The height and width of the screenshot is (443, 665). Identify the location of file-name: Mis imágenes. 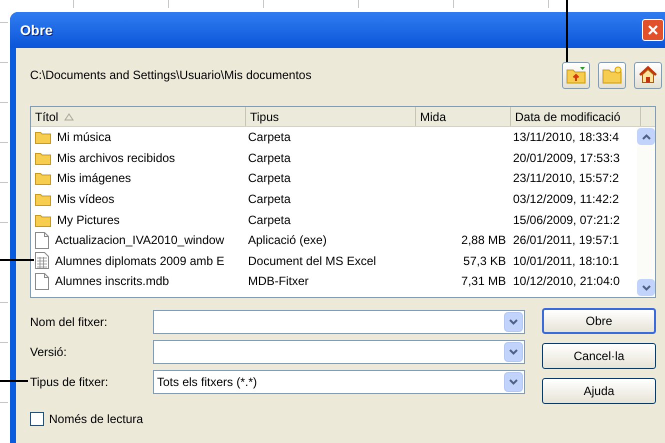
(138, 178).